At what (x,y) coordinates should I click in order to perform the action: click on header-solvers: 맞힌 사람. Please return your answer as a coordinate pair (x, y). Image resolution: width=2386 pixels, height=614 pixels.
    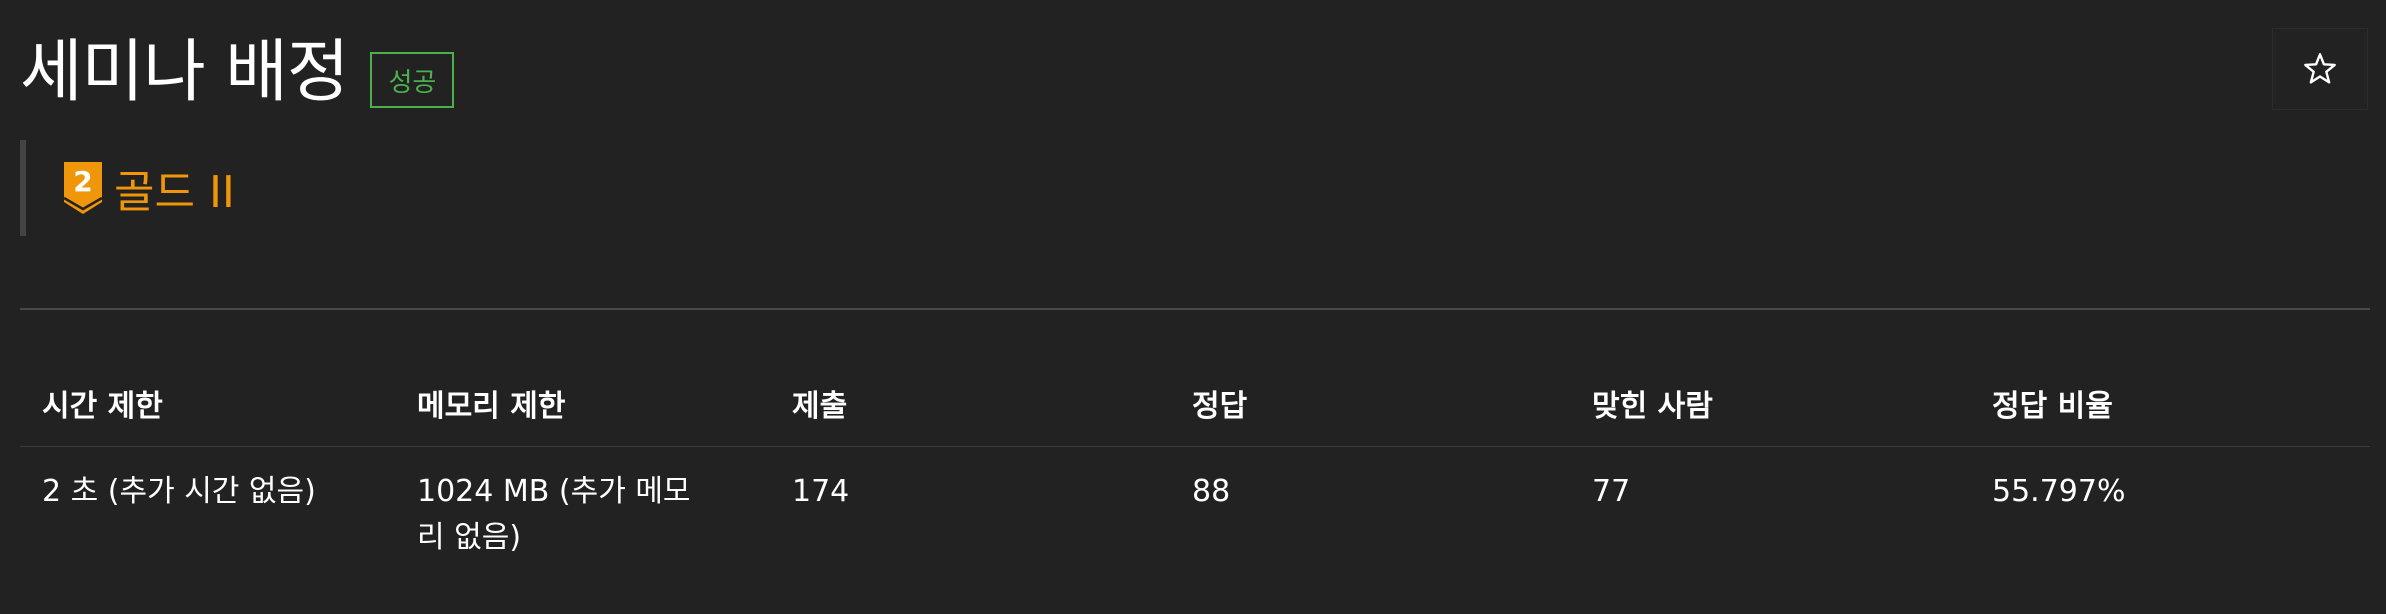
    Looking at the image, I should click on (1770, 403).